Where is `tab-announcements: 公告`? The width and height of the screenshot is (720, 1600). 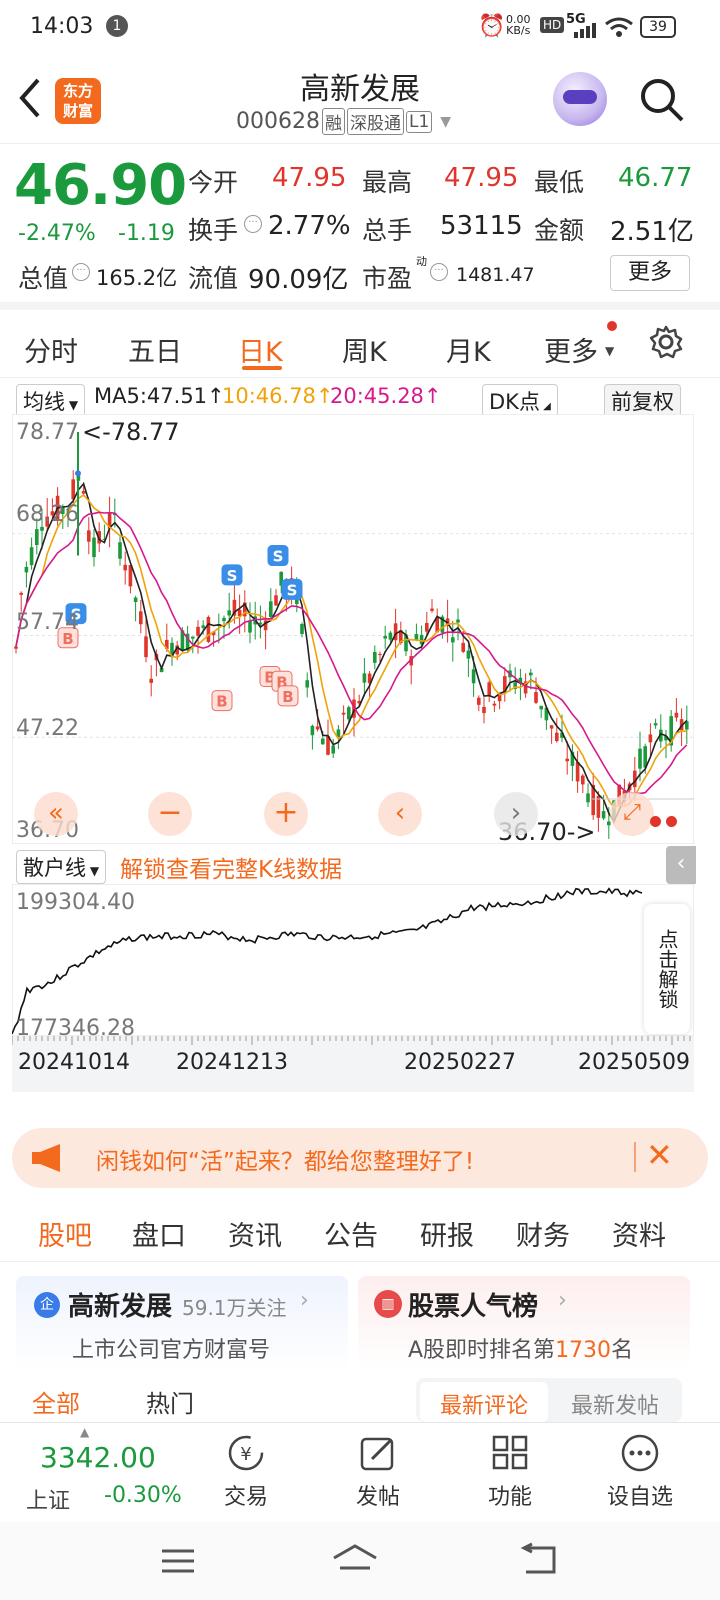
tab-announcements: 公告 is located at coordinates (351, 1233).